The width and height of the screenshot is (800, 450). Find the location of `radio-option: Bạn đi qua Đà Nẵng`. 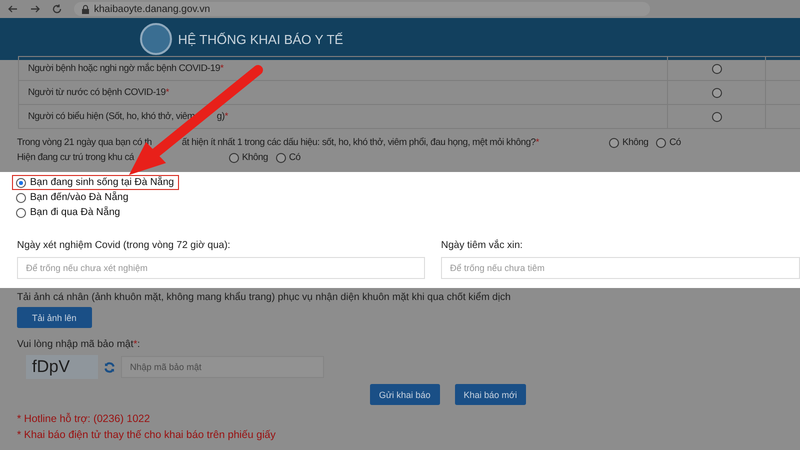

radio-option: Bạn đi qua Đà Nẵng is located at coordinates (69, 212).